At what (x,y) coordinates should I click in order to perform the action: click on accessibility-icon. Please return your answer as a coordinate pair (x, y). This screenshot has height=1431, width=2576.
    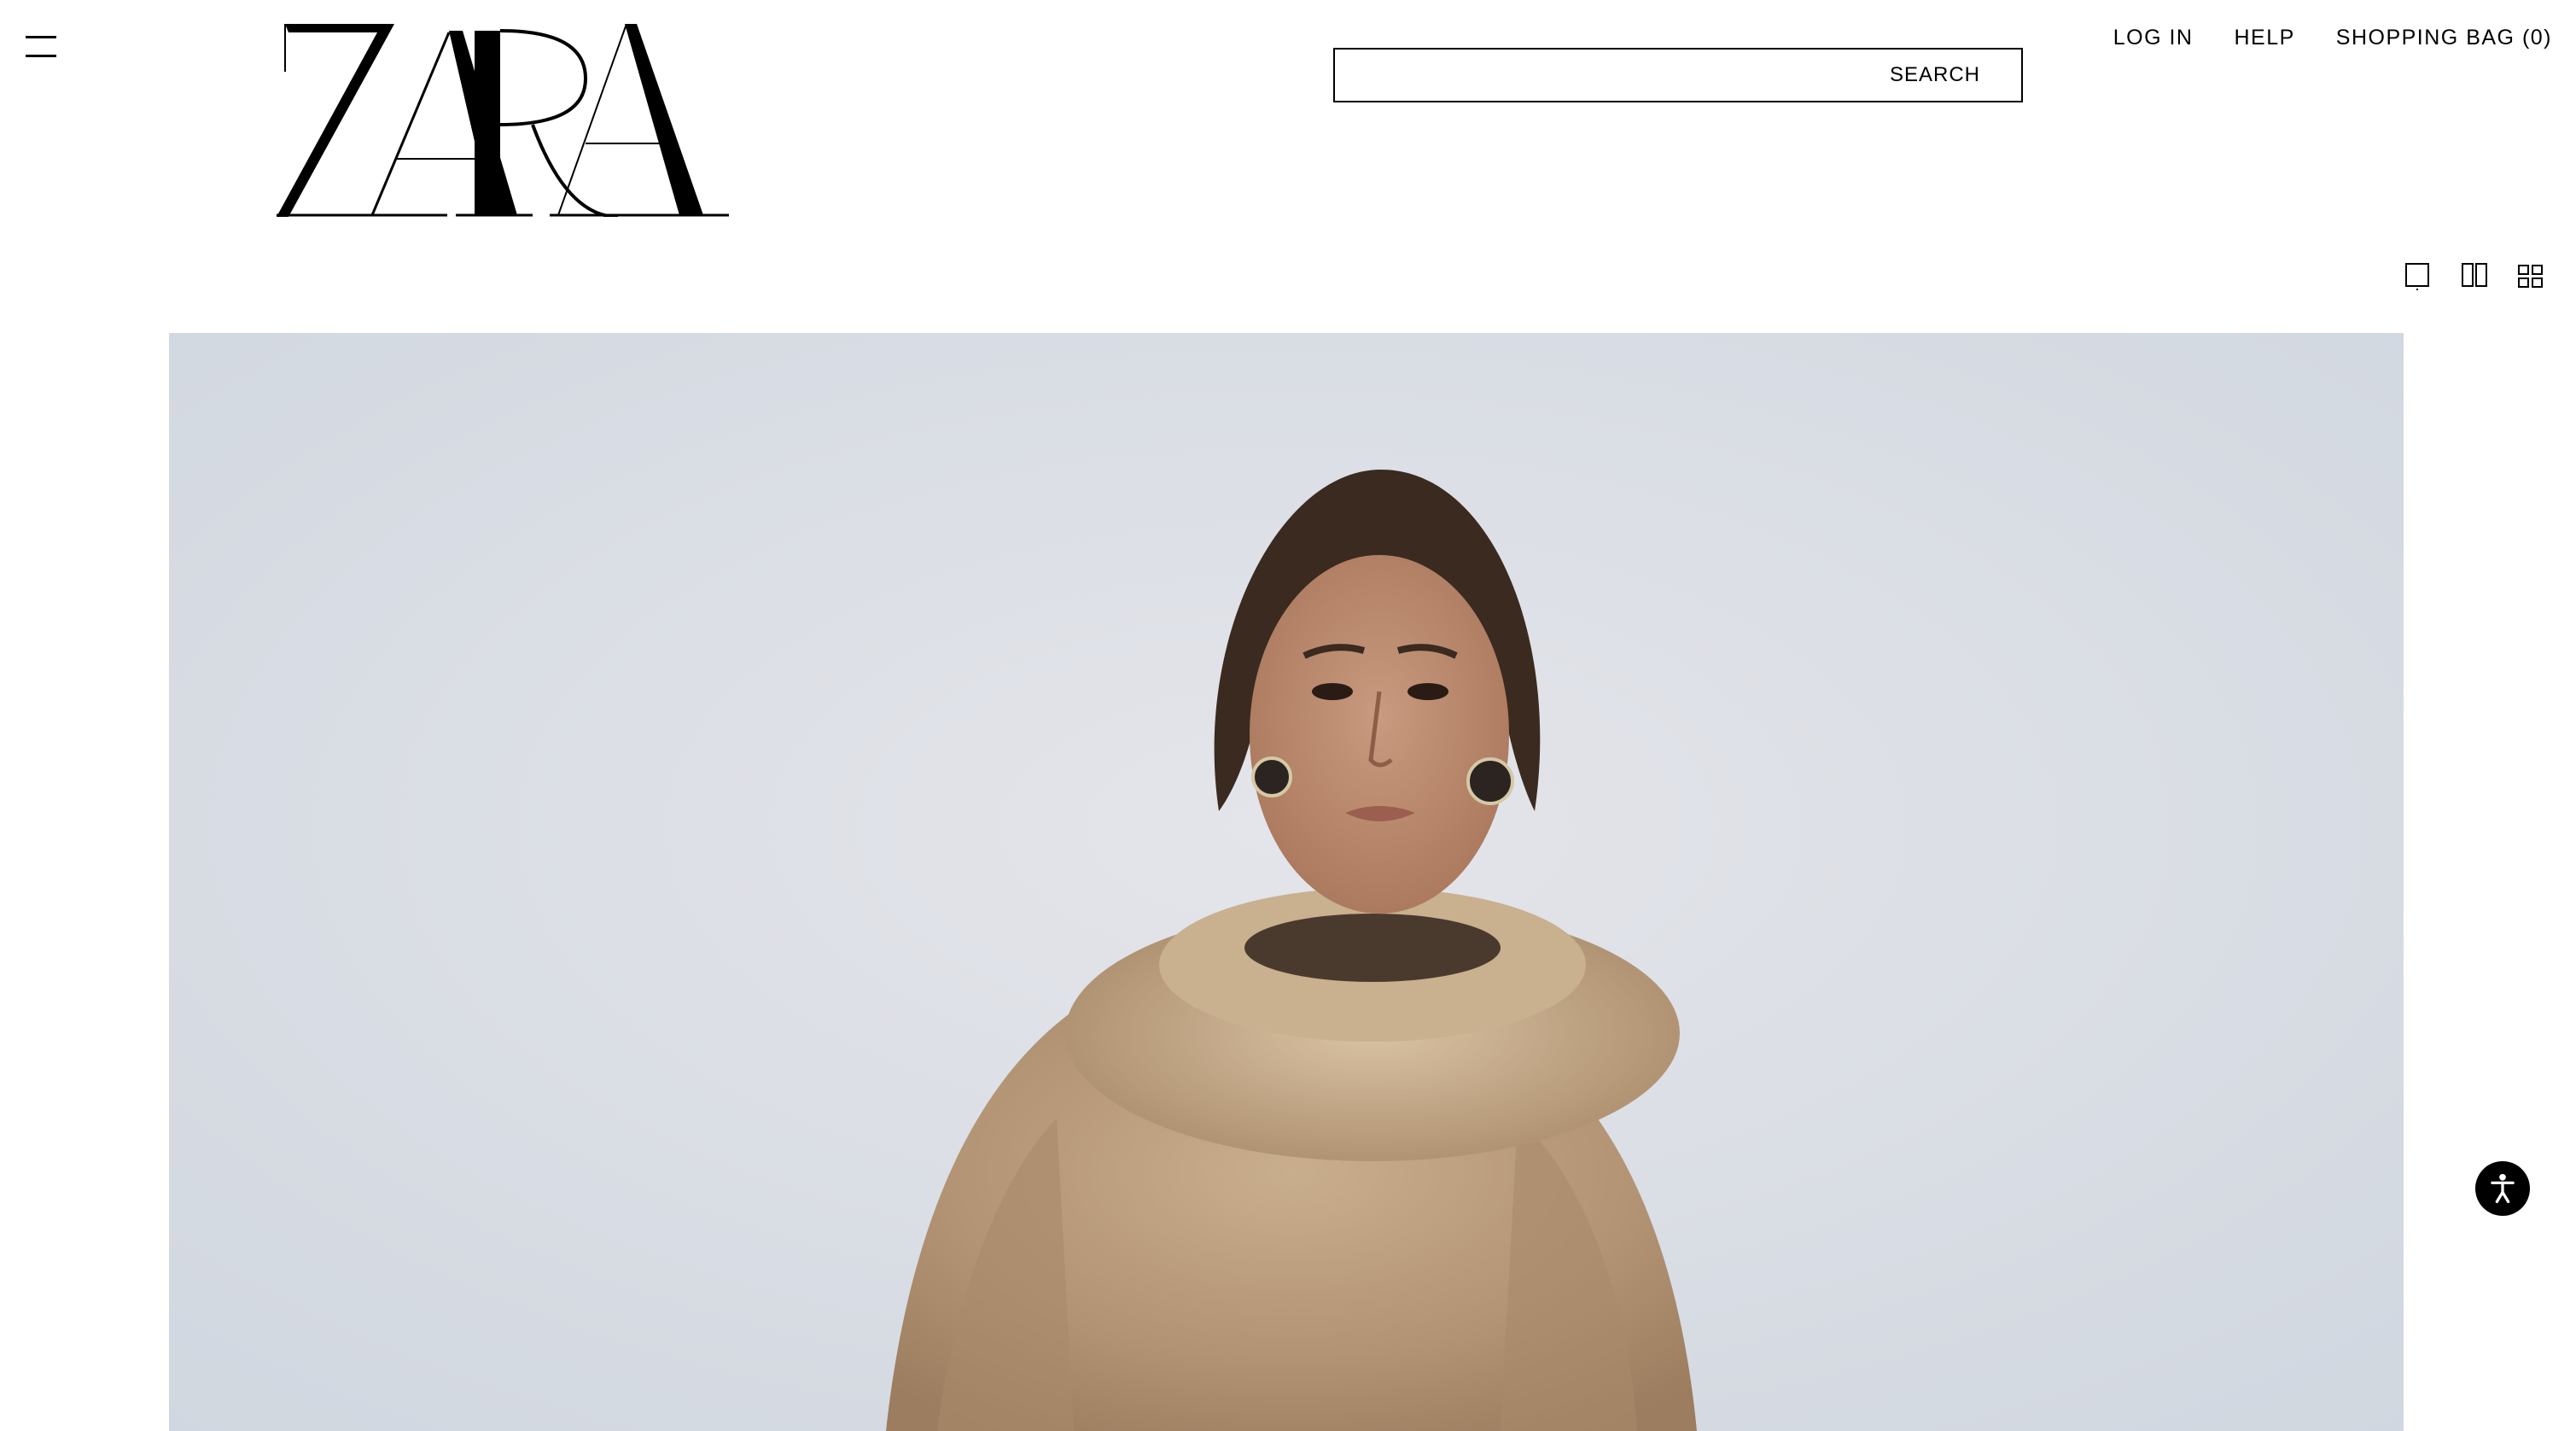
    Looking at the image, I should click on (2503, 1188).